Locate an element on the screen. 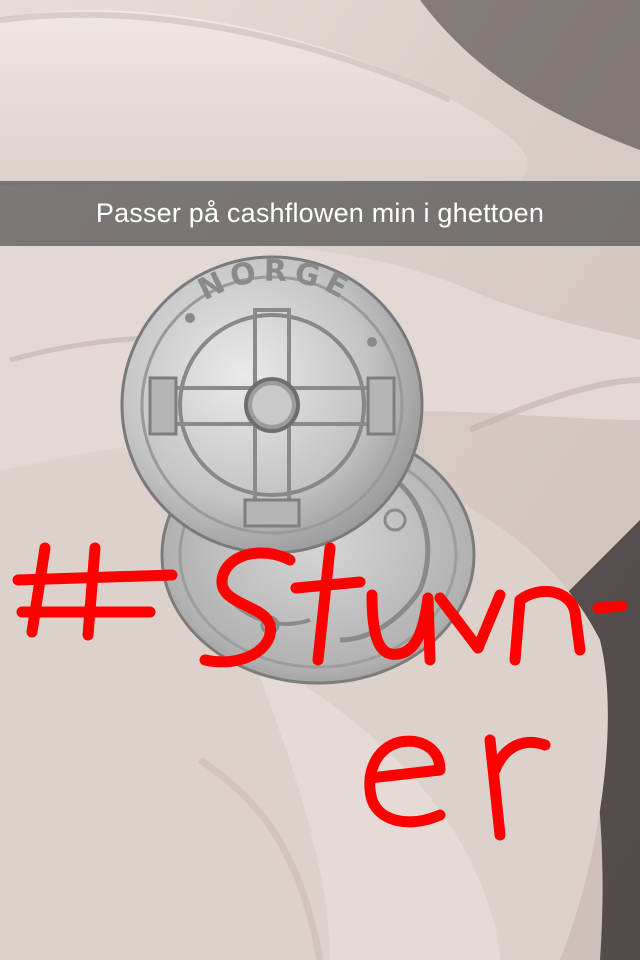 This screenshot has width=640, height=960. caption-bar: Passer på cashflowen min i ghettoen is located at coordinates (320, 213).